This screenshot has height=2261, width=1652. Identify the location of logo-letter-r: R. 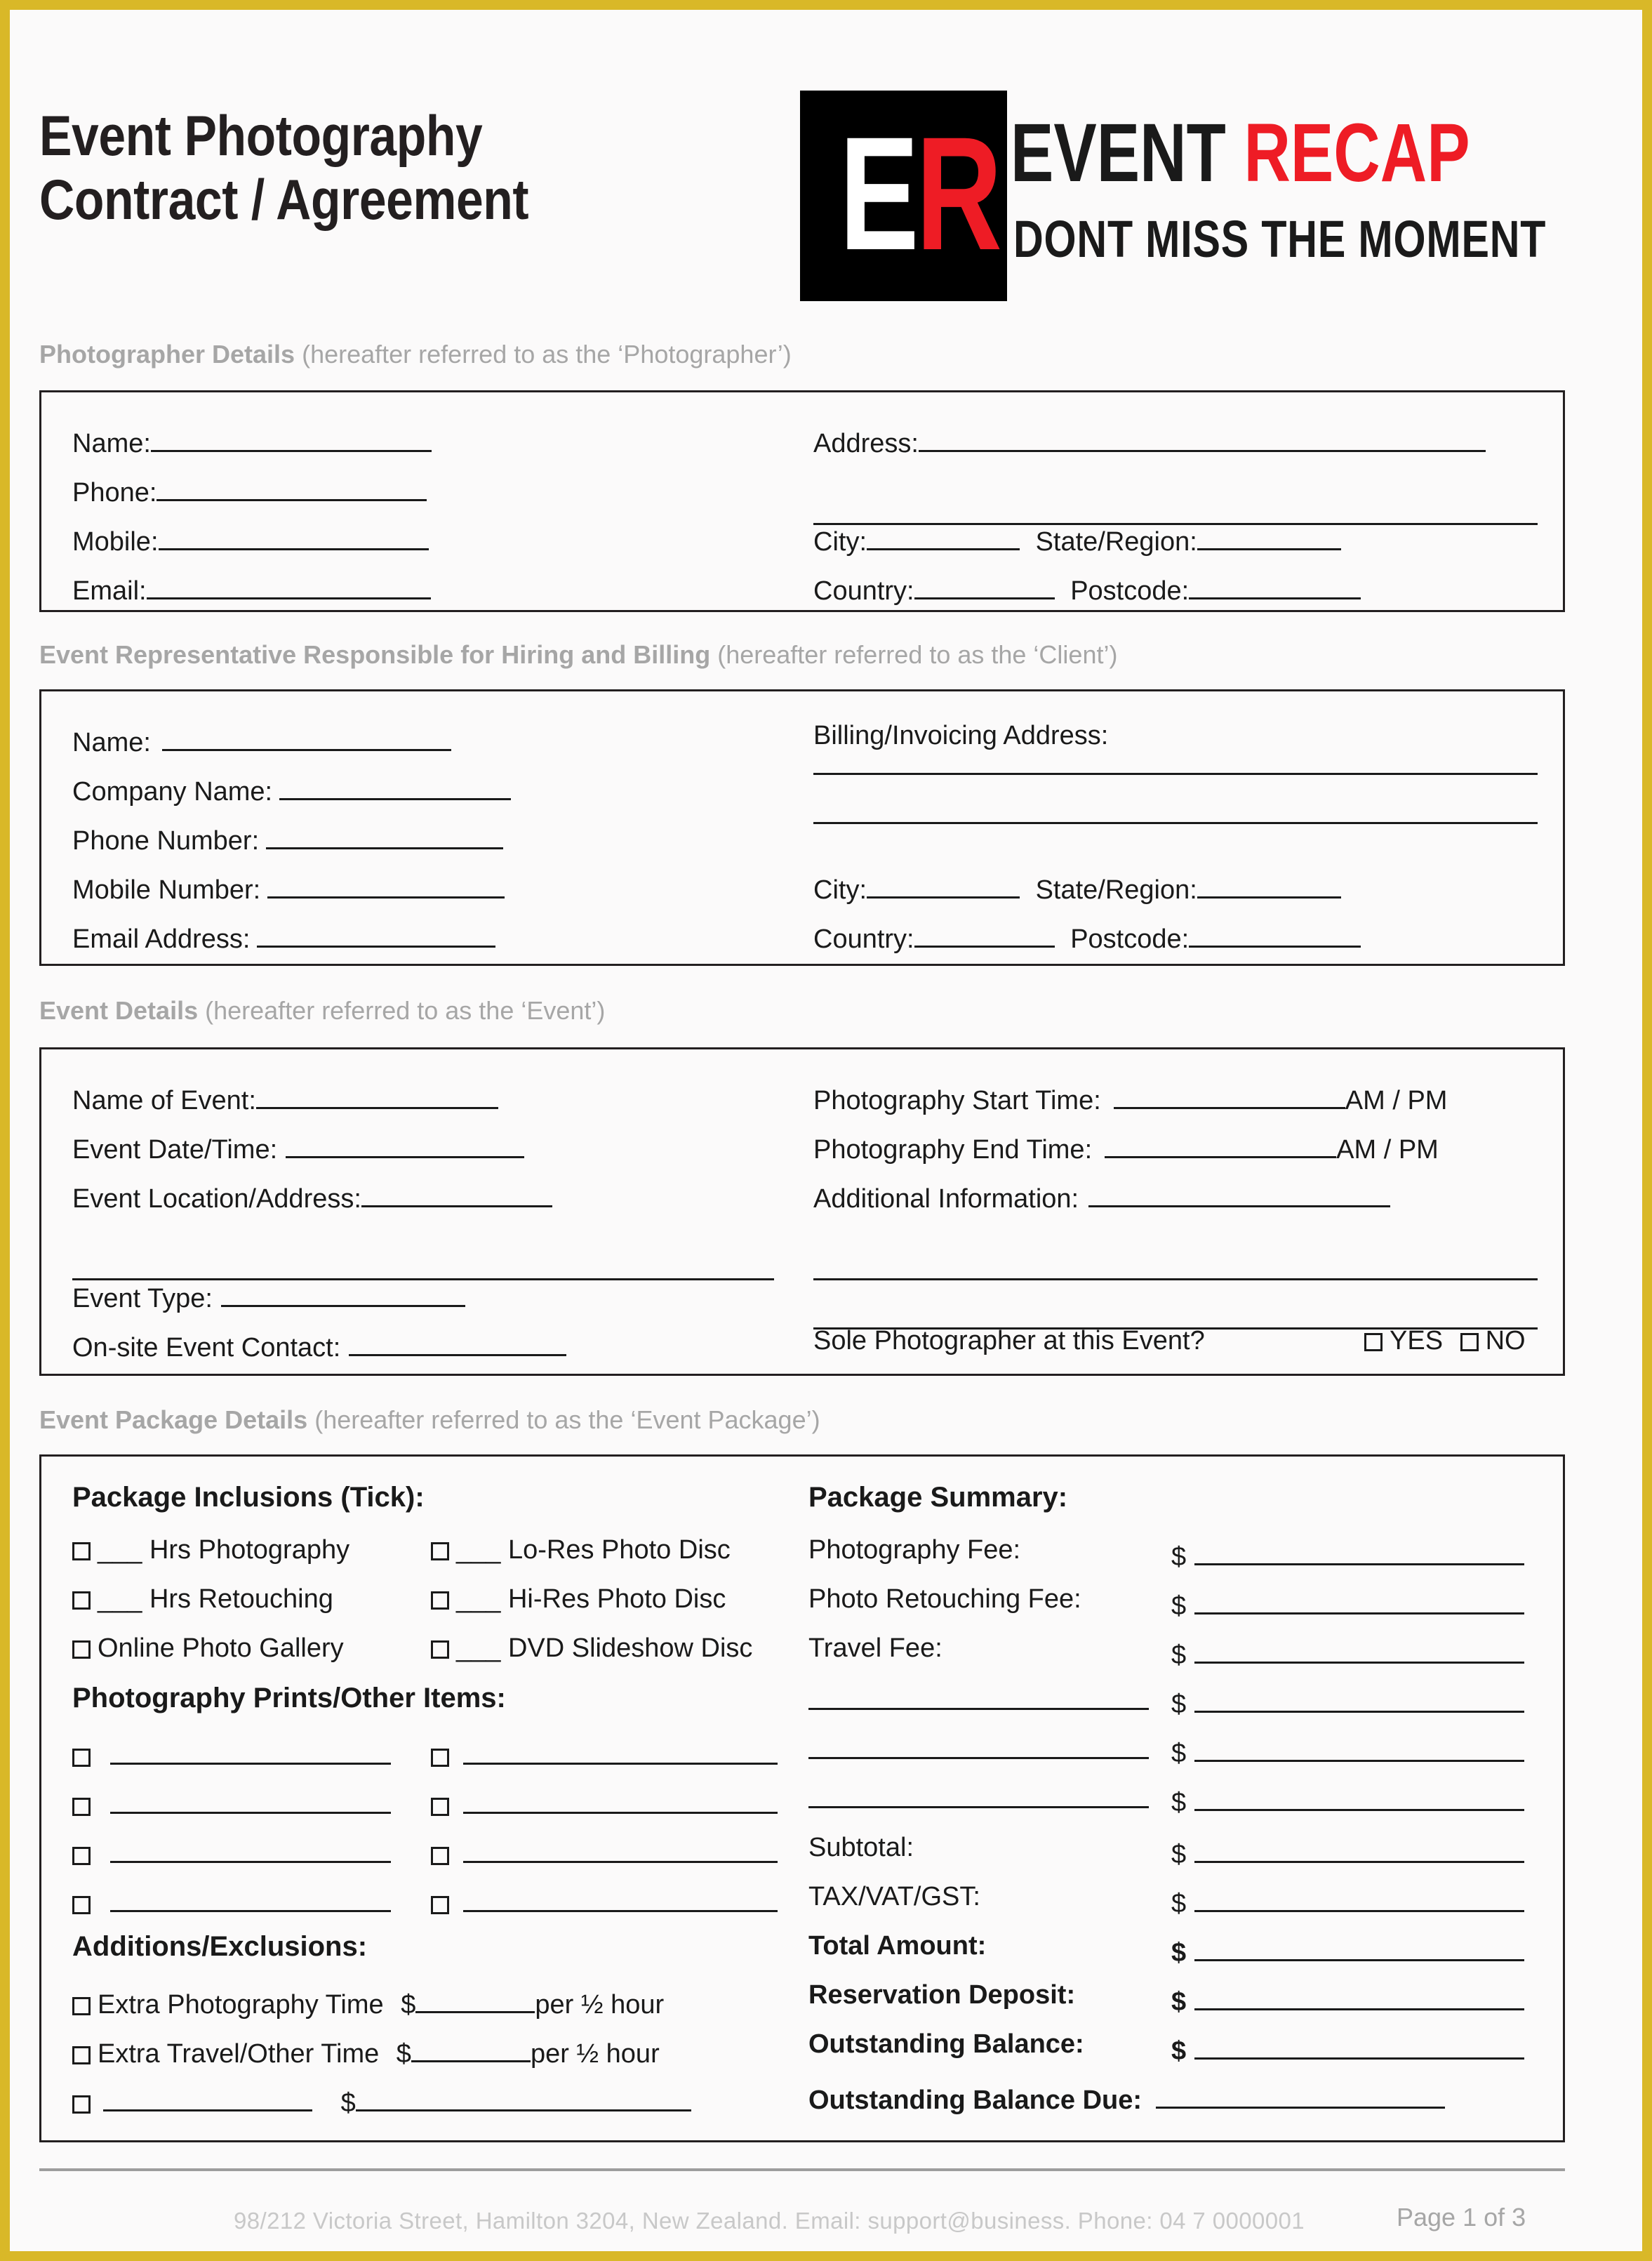
(959, 194).